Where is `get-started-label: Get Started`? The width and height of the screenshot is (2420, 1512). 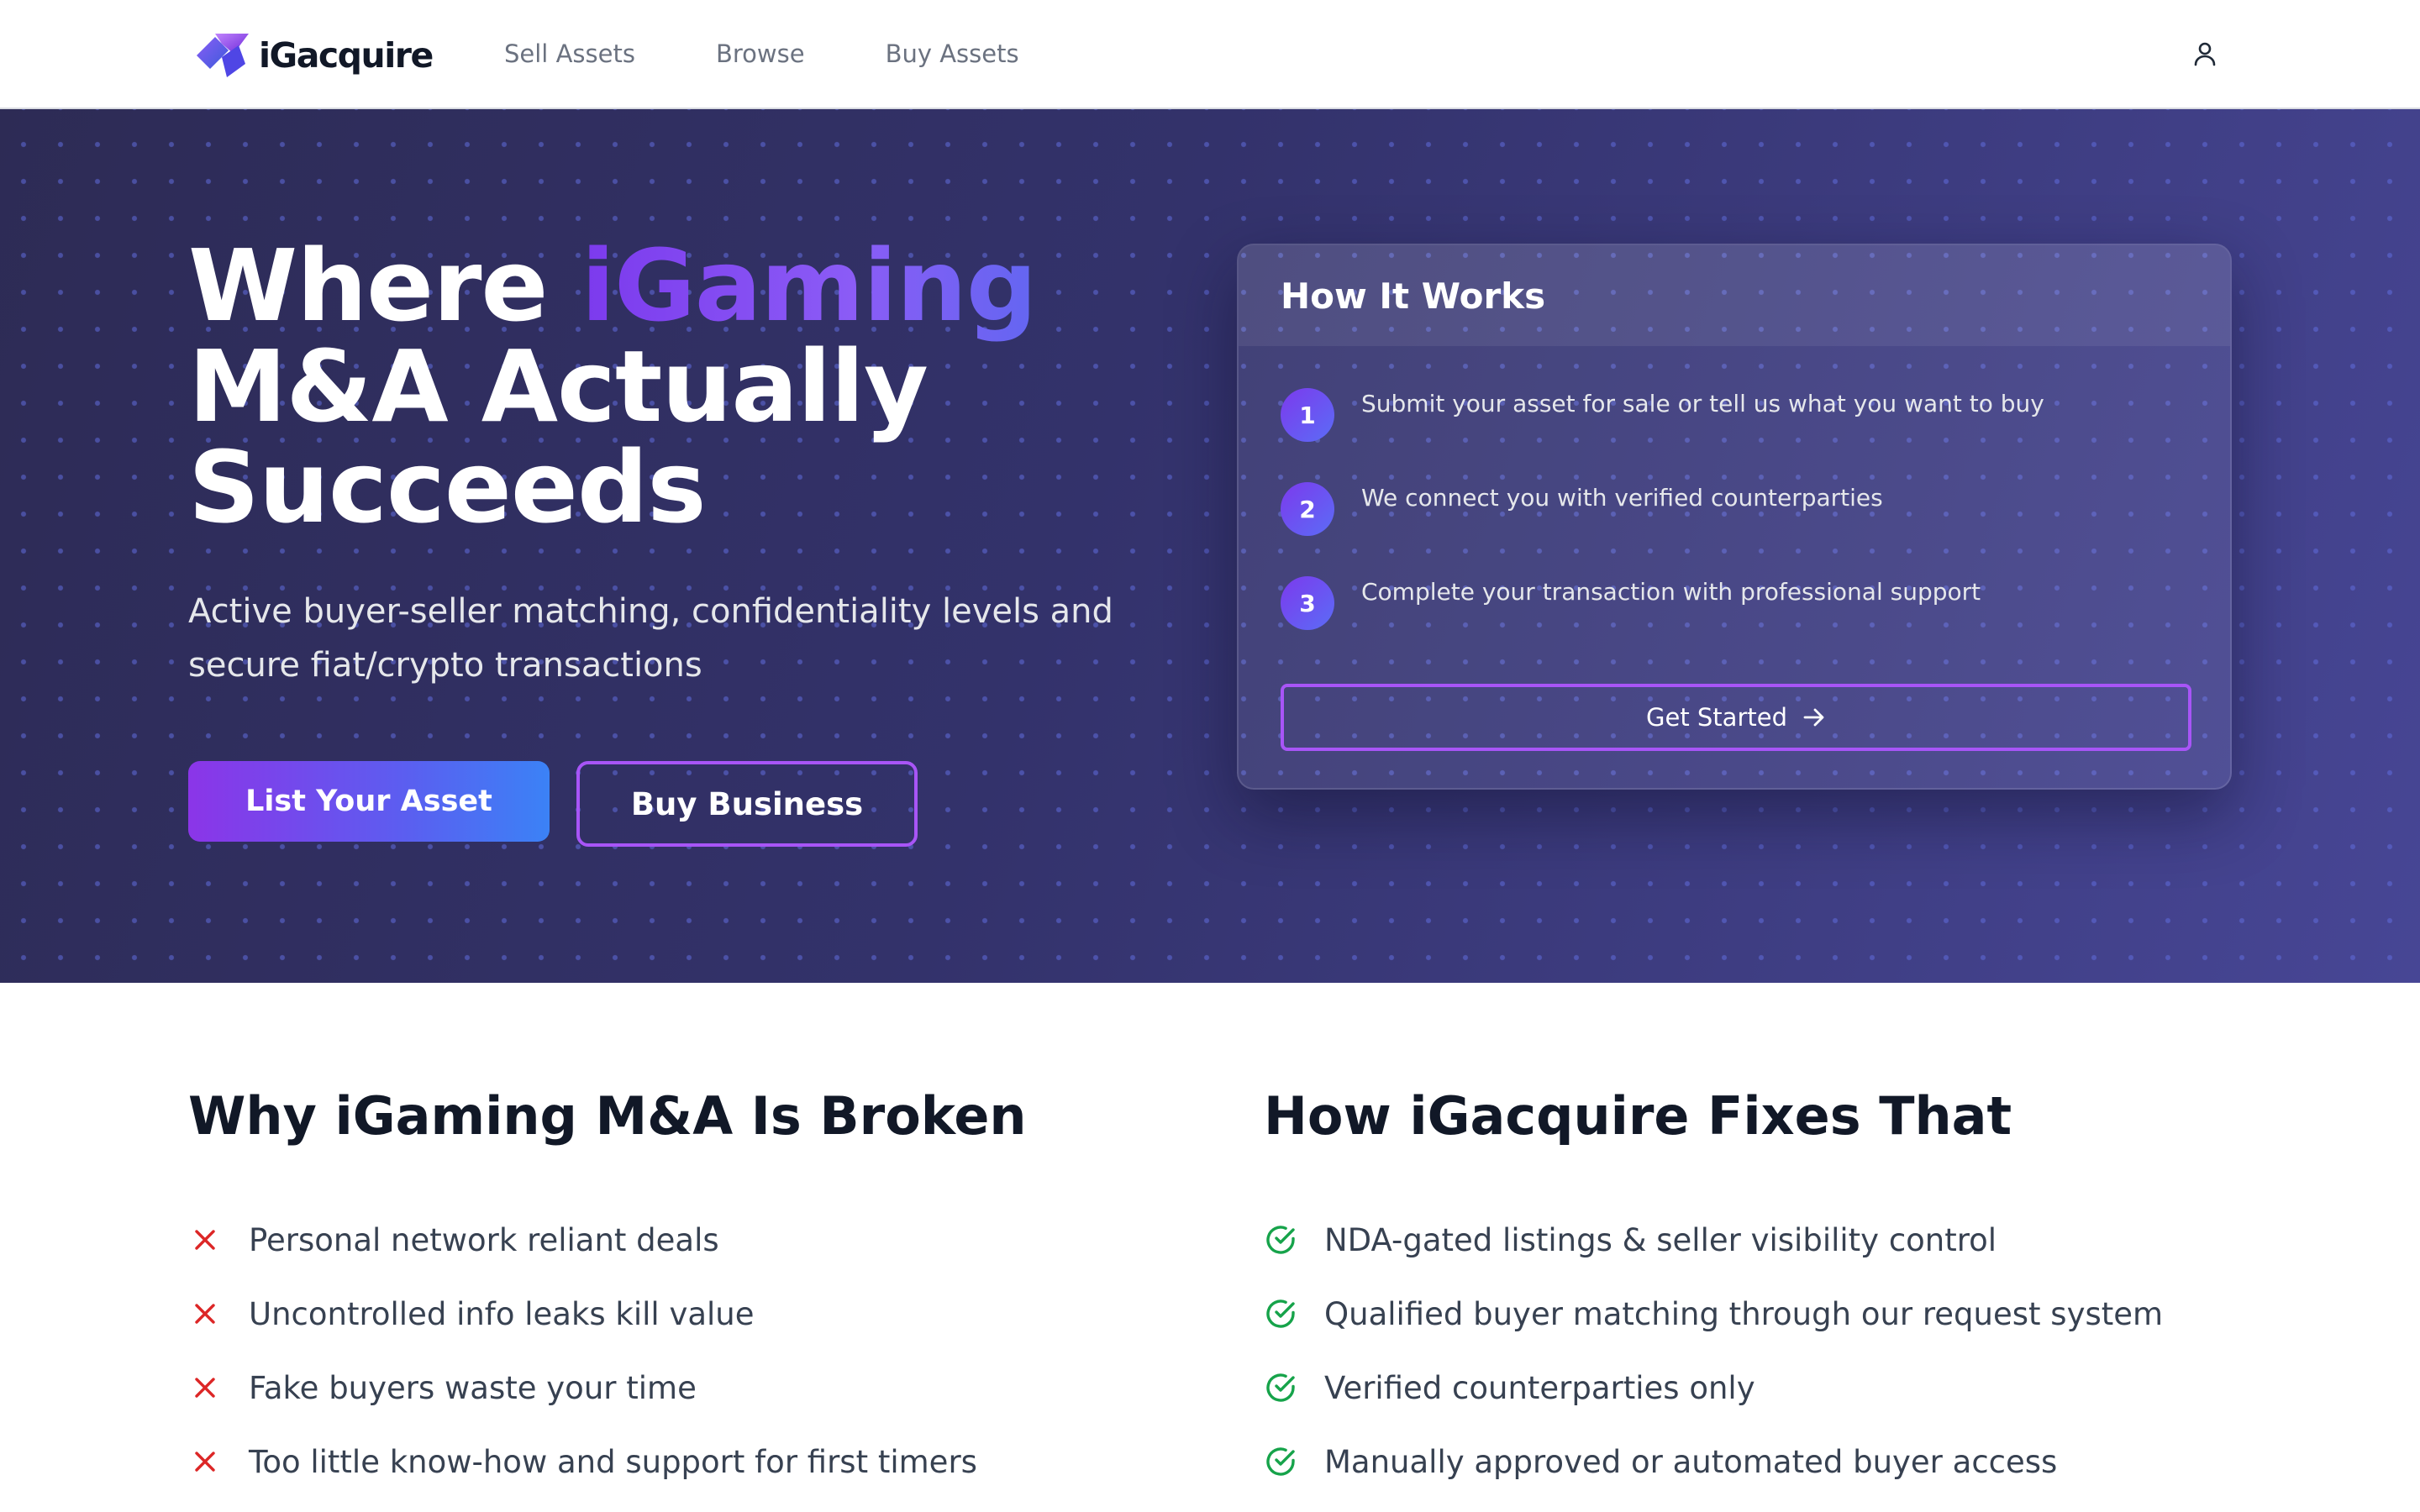 get-started-label: Get Started is located at coordinates (1716, 717).